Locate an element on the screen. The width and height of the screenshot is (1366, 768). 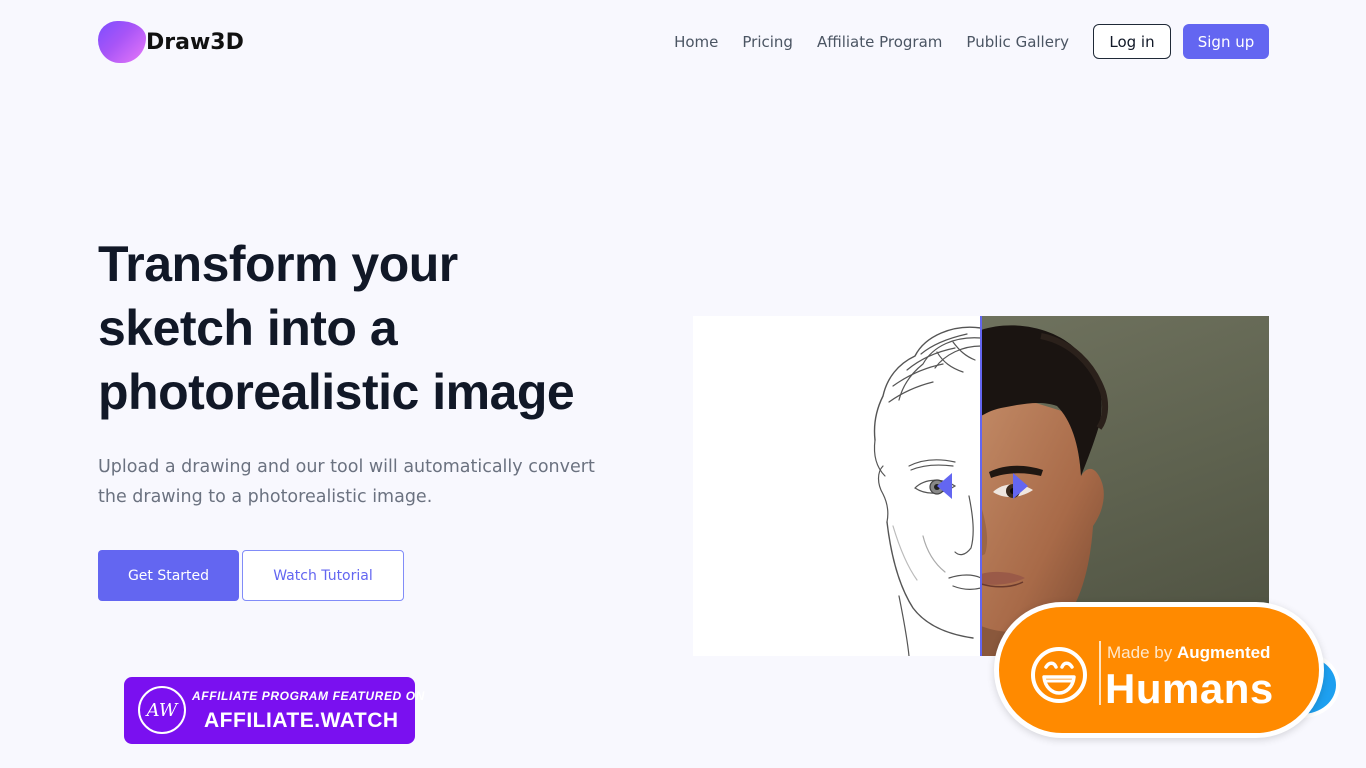
brand-logo: Draw3D is located at coordinates (171, 42).